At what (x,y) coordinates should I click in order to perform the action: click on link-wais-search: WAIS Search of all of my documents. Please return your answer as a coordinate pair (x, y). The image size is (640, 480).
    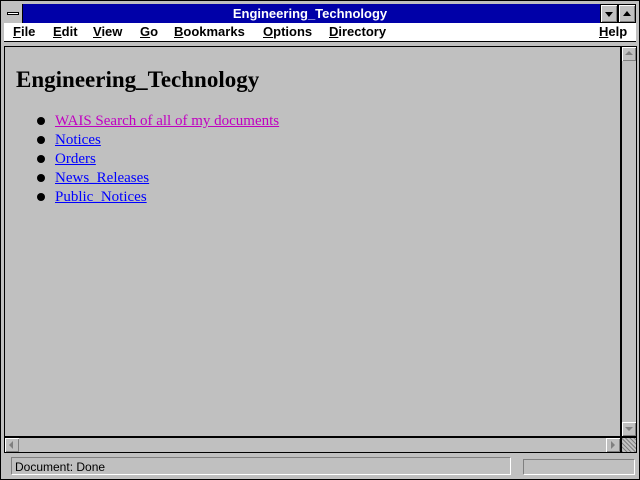
    Looking at the image, I should click on (167, 121).